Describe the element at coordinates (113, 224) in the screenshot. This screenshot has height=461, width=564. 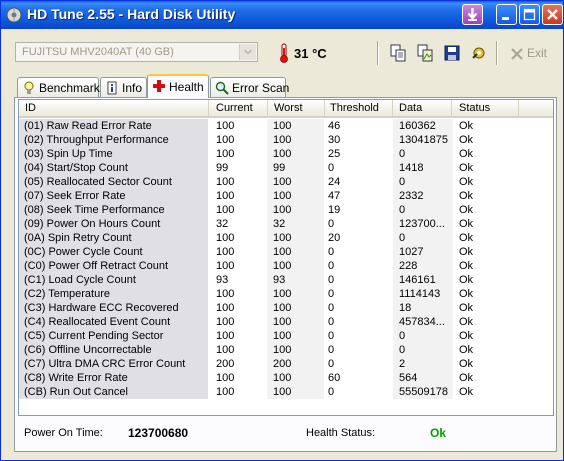
I see `attribute-id: (09) Power On Hours Count` at that location.